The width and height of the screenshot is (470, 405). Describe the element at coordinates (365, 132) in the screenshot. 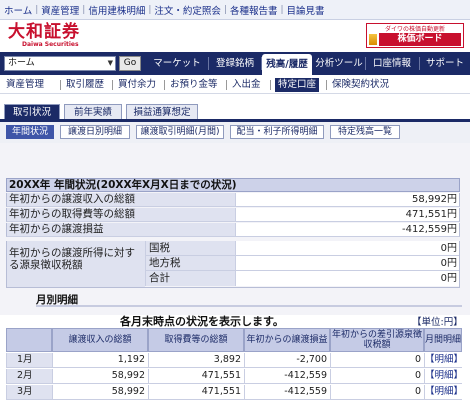

I see `subtab-balance-list: 特定残高一覧` at that location.